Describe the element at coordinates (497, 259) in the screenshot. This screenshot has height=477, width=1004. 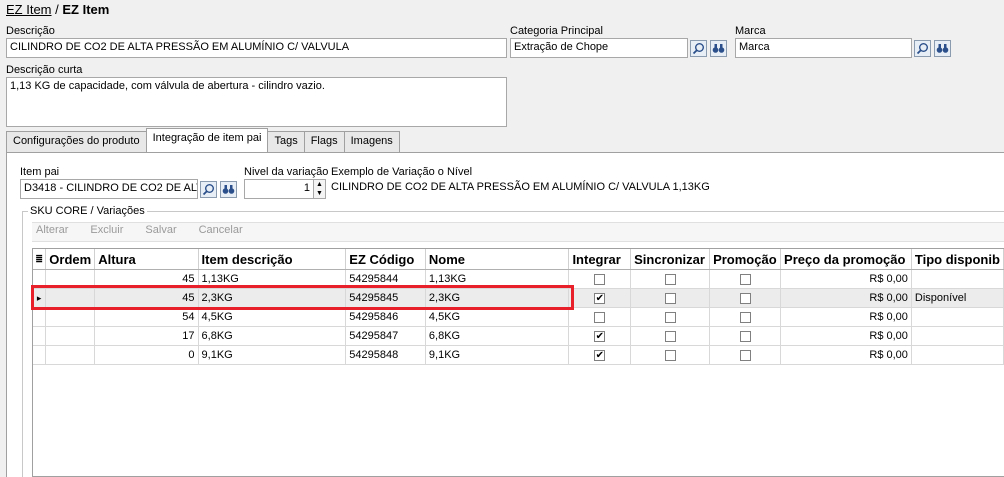
I see `col-header-nome: Nome` at that location.